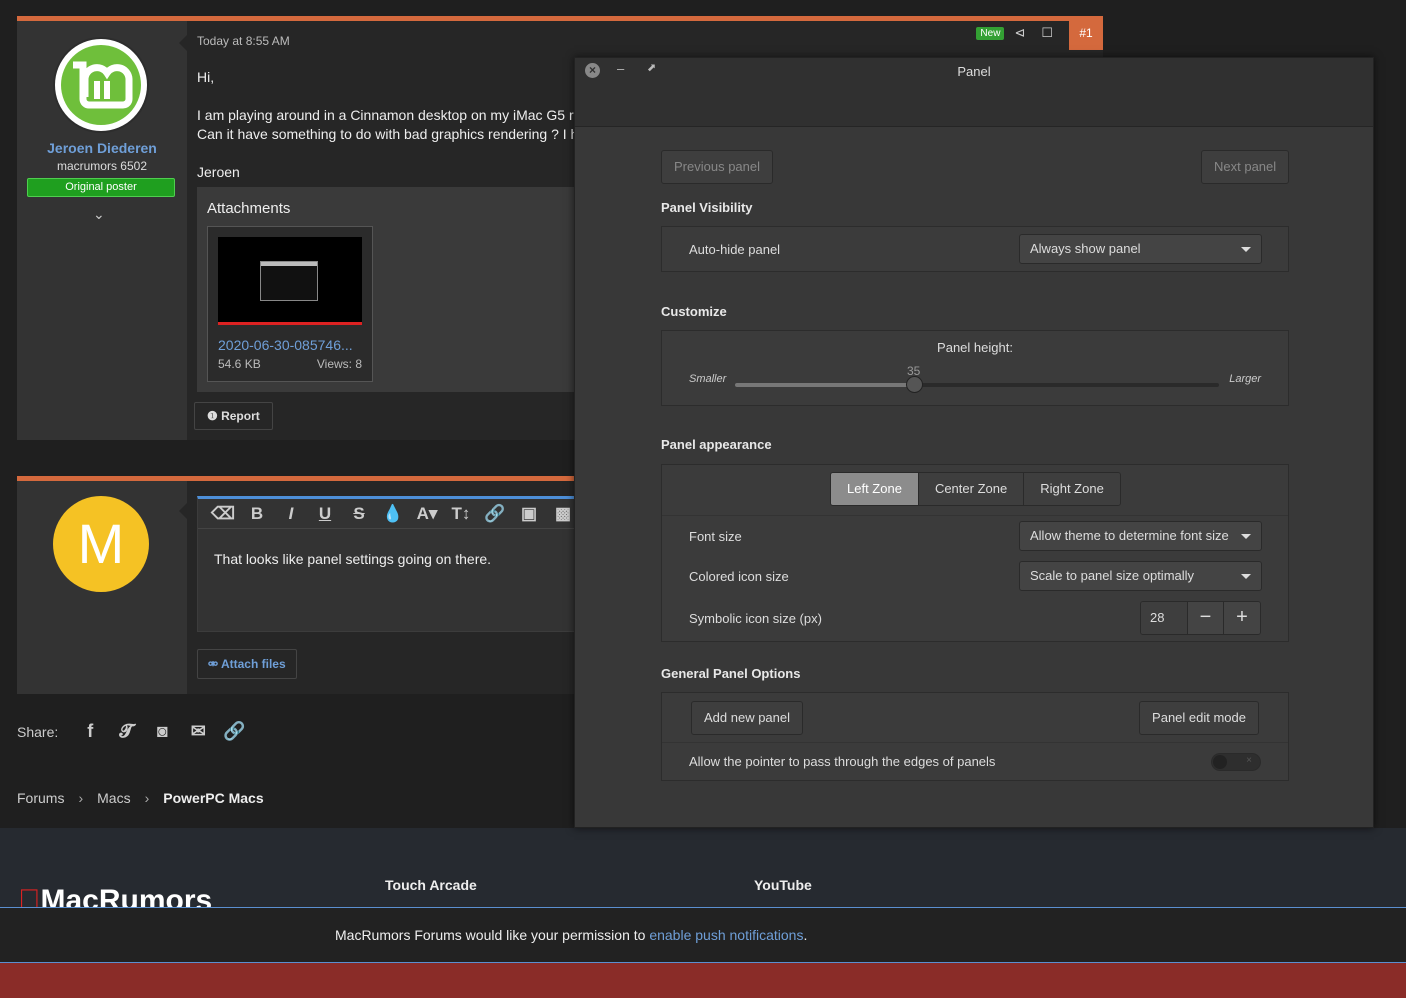  What do you see at coordinates (1112, 575) in the screenshot?
I see `colored-icon-size-value: Scale to panel size optimally` at bounding box center [1112, 575].